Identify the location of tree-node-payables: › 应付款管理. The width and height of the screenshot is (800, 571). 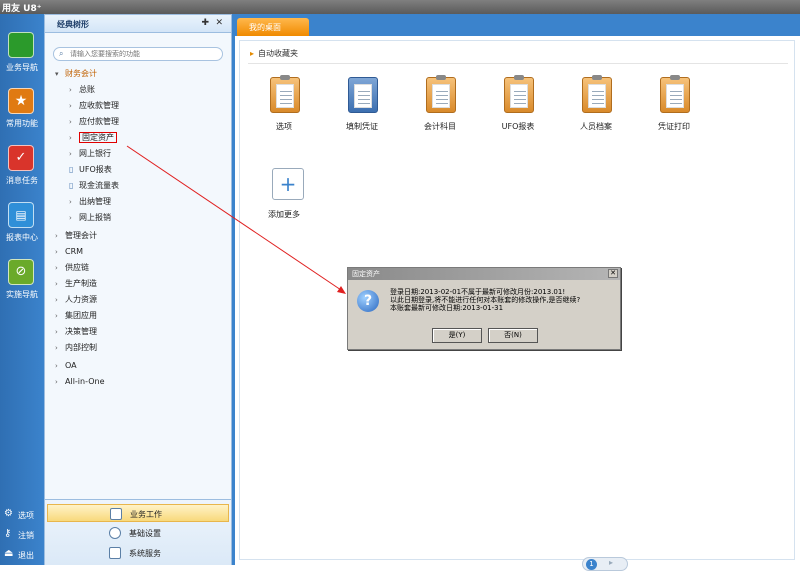
(94, 122).